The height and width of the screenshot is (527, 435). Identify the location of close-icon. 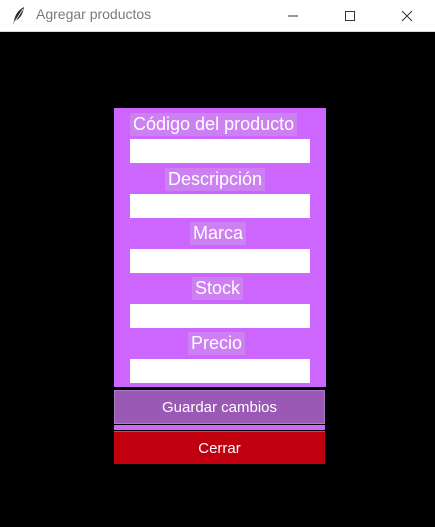
(407, 16).